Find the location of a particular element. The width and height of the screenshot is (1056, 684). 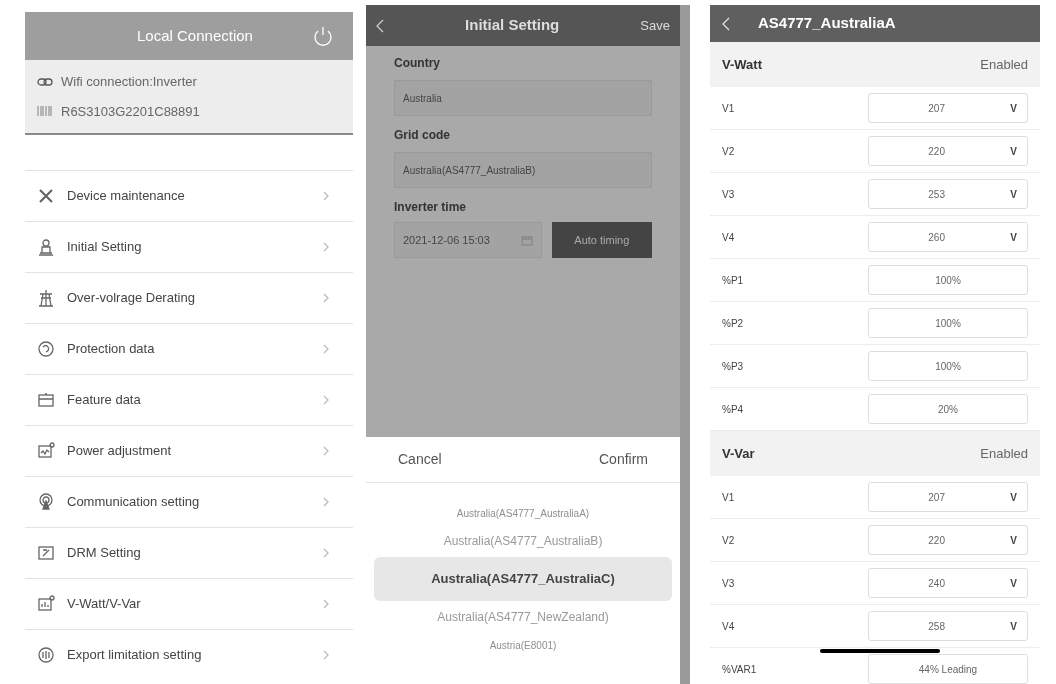

section-title: V-Var is located at coordinates (738, 453).